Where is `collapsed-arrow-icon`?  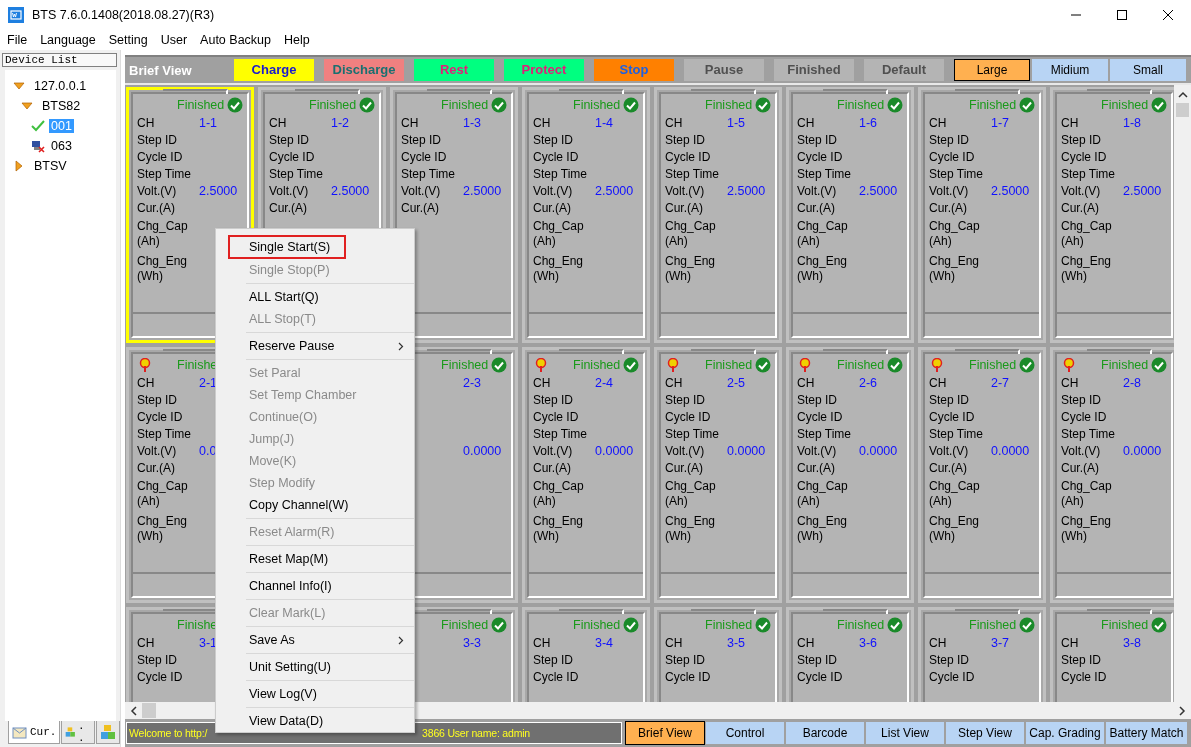 collapsed-arrow-icon is located at coordinates (19, 166).